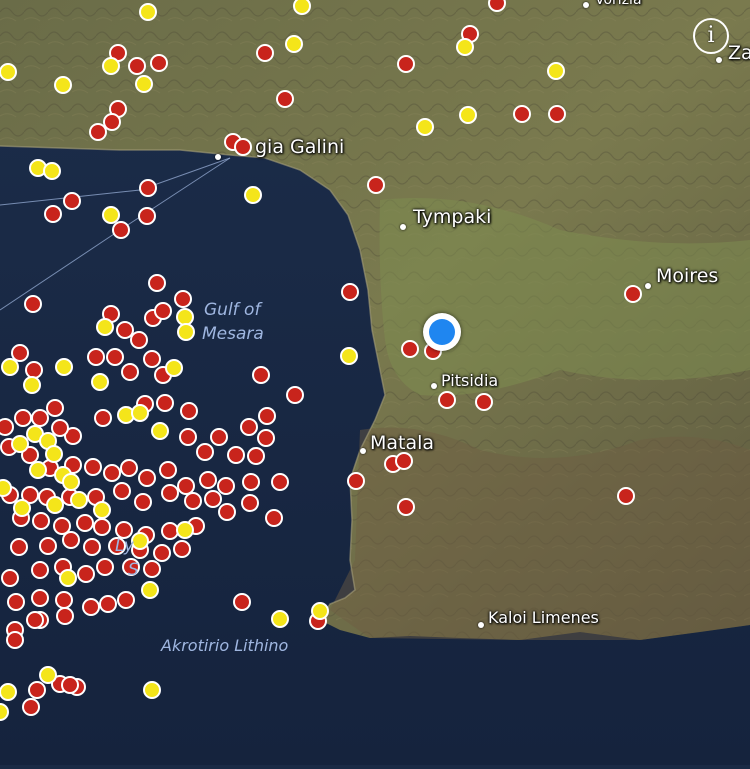  What do you see at coordinates (711, 36) in the screenshot?
I see `info-icon: i` at bounding box center [711, 36].